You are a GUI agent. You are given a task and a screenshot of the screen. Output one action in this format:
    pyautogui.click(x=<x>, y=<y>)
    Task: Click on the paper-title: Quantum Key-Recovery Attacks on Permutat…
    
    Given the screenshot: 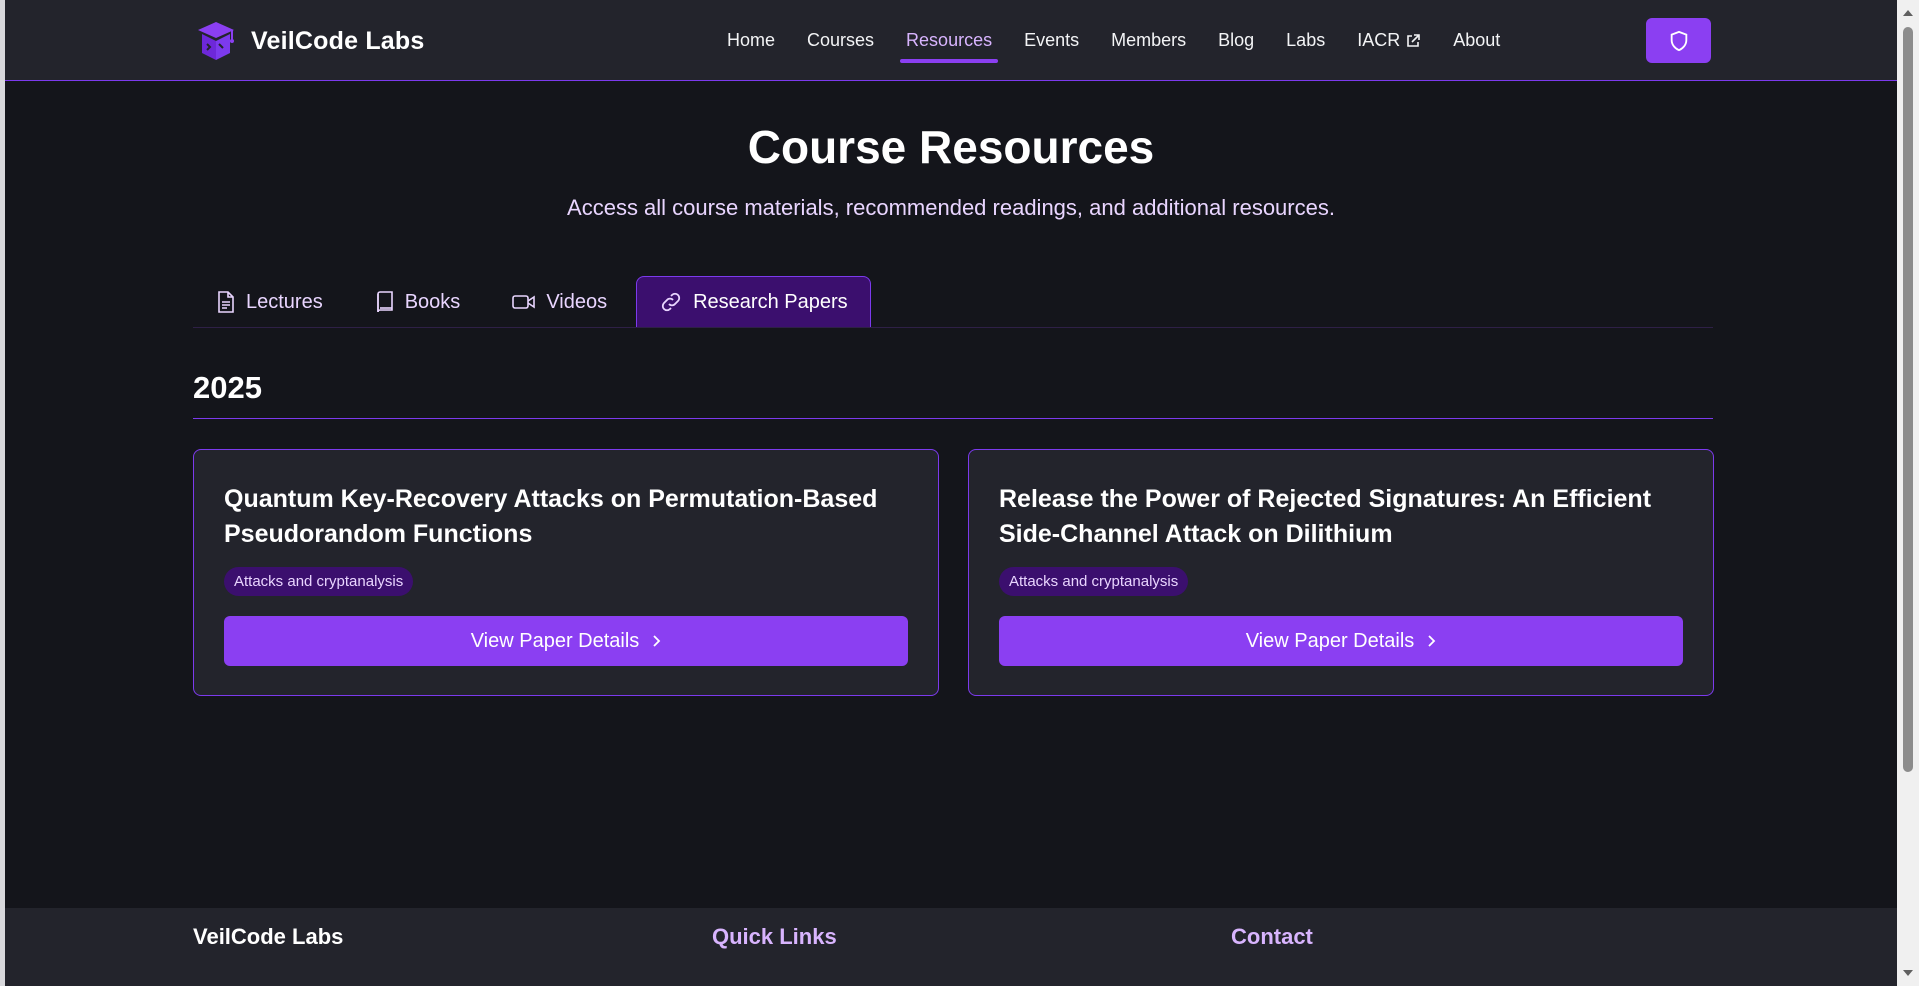 What is the action you would take?
    pyautogui.click(x=551, y=516)
    